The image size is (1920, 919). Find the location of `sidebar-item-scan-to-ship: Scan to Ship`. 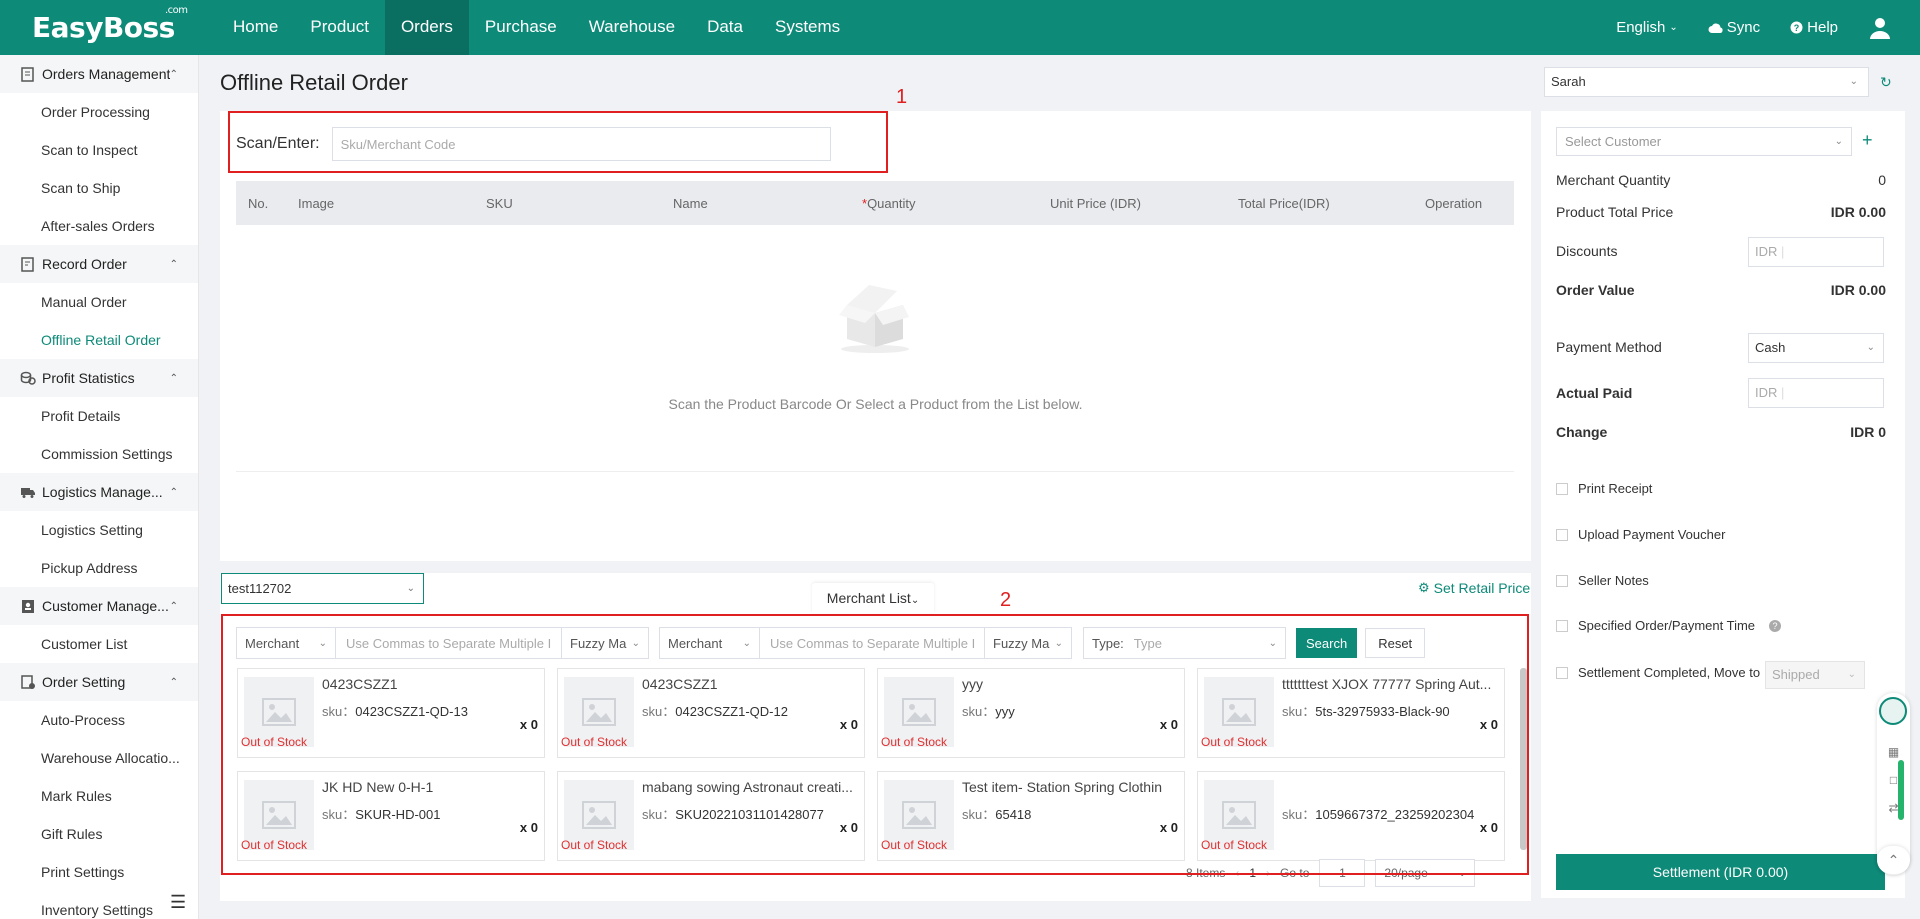

sidebar-item-scan-to-ship: Scan to Ship is located at coordinates (99, 188).